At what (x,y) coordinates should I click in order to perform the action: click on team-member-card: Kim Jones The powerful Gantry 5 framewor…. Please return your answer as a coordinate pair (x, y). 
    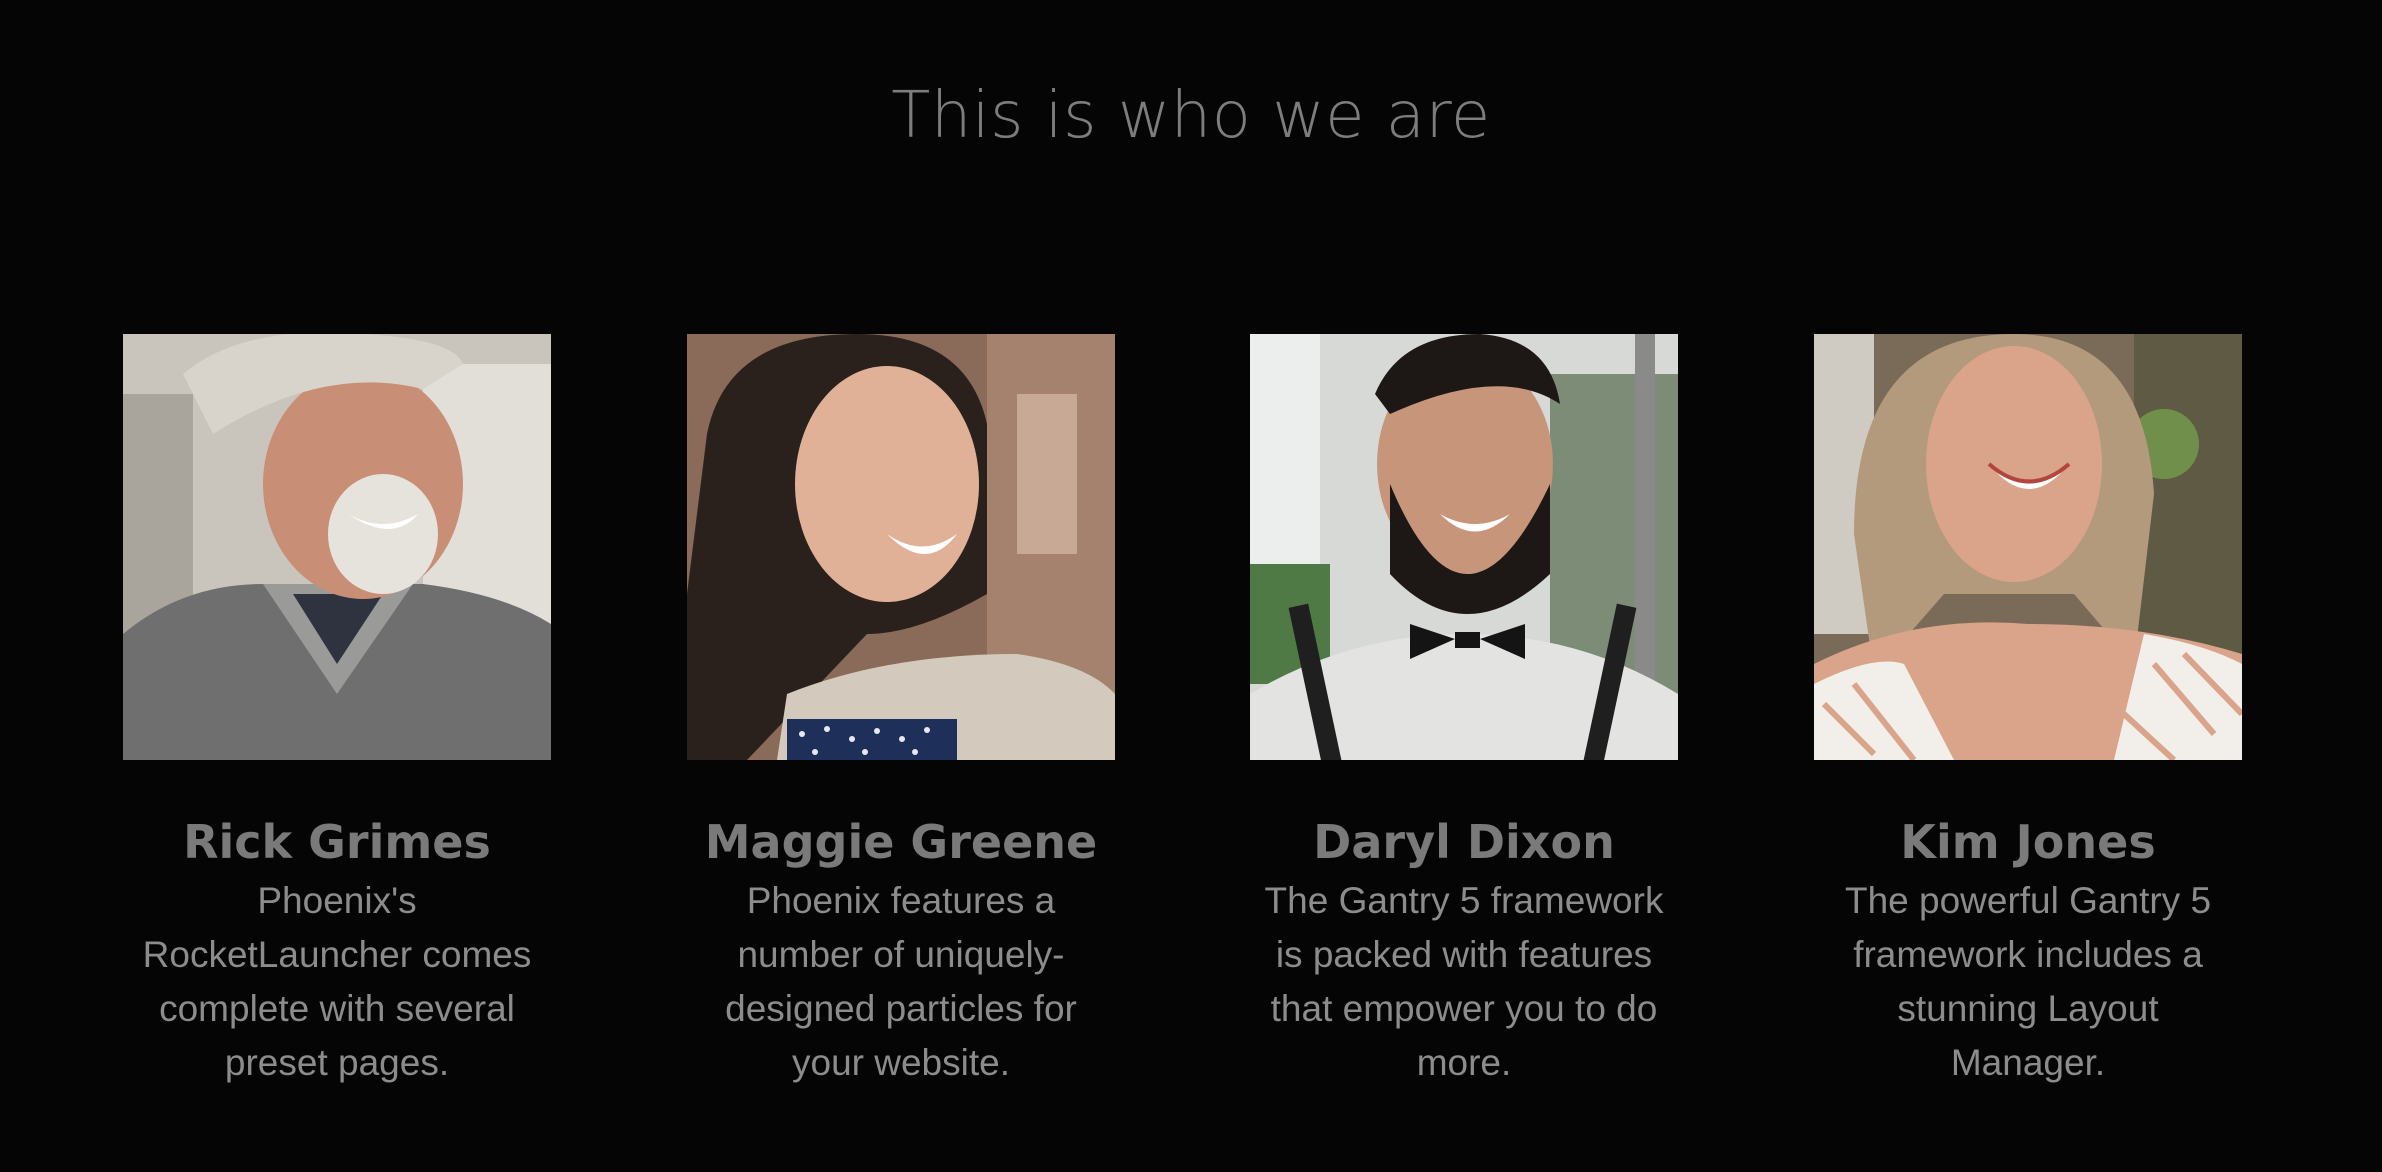
    Looking at the image, I should click on (2028, 712).